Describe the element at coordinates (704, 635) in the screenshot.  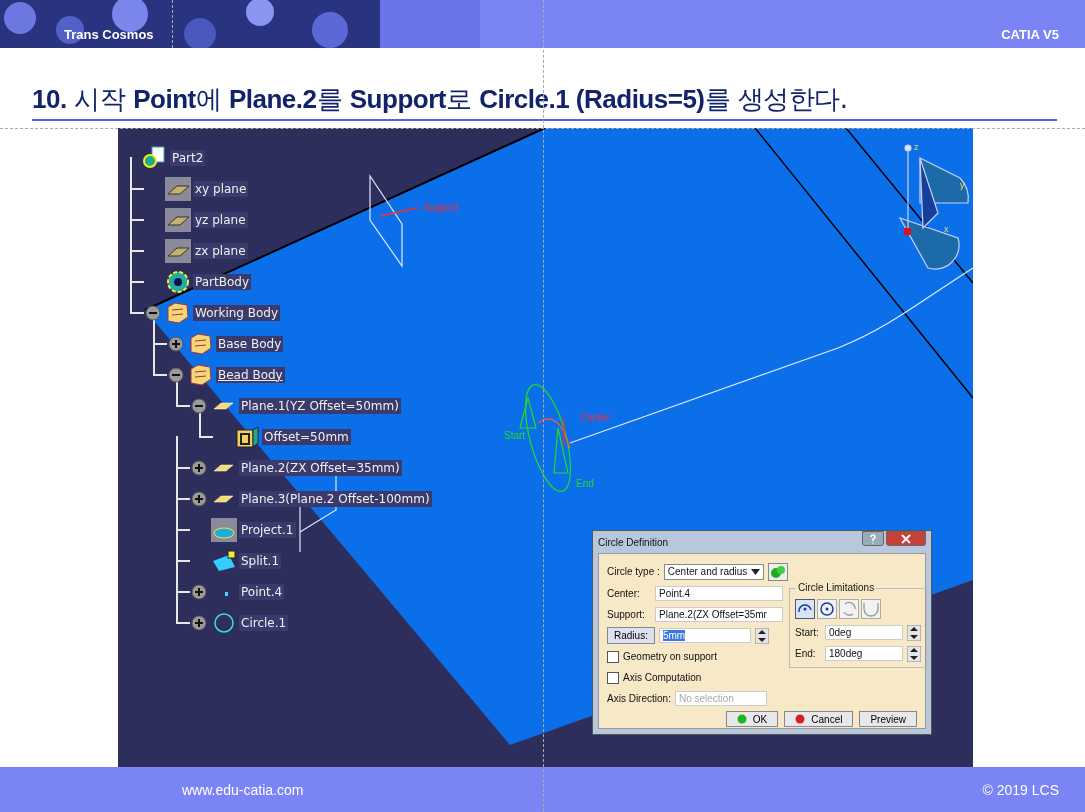
I see `radius-field: 5mm` at that location.